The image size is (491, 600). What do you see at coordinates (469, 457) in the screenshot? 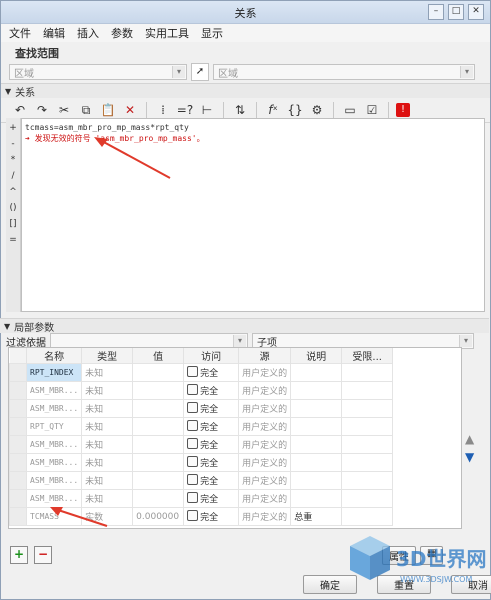
I see `move-down-icon: ▼` at bounding box center [469, 457].